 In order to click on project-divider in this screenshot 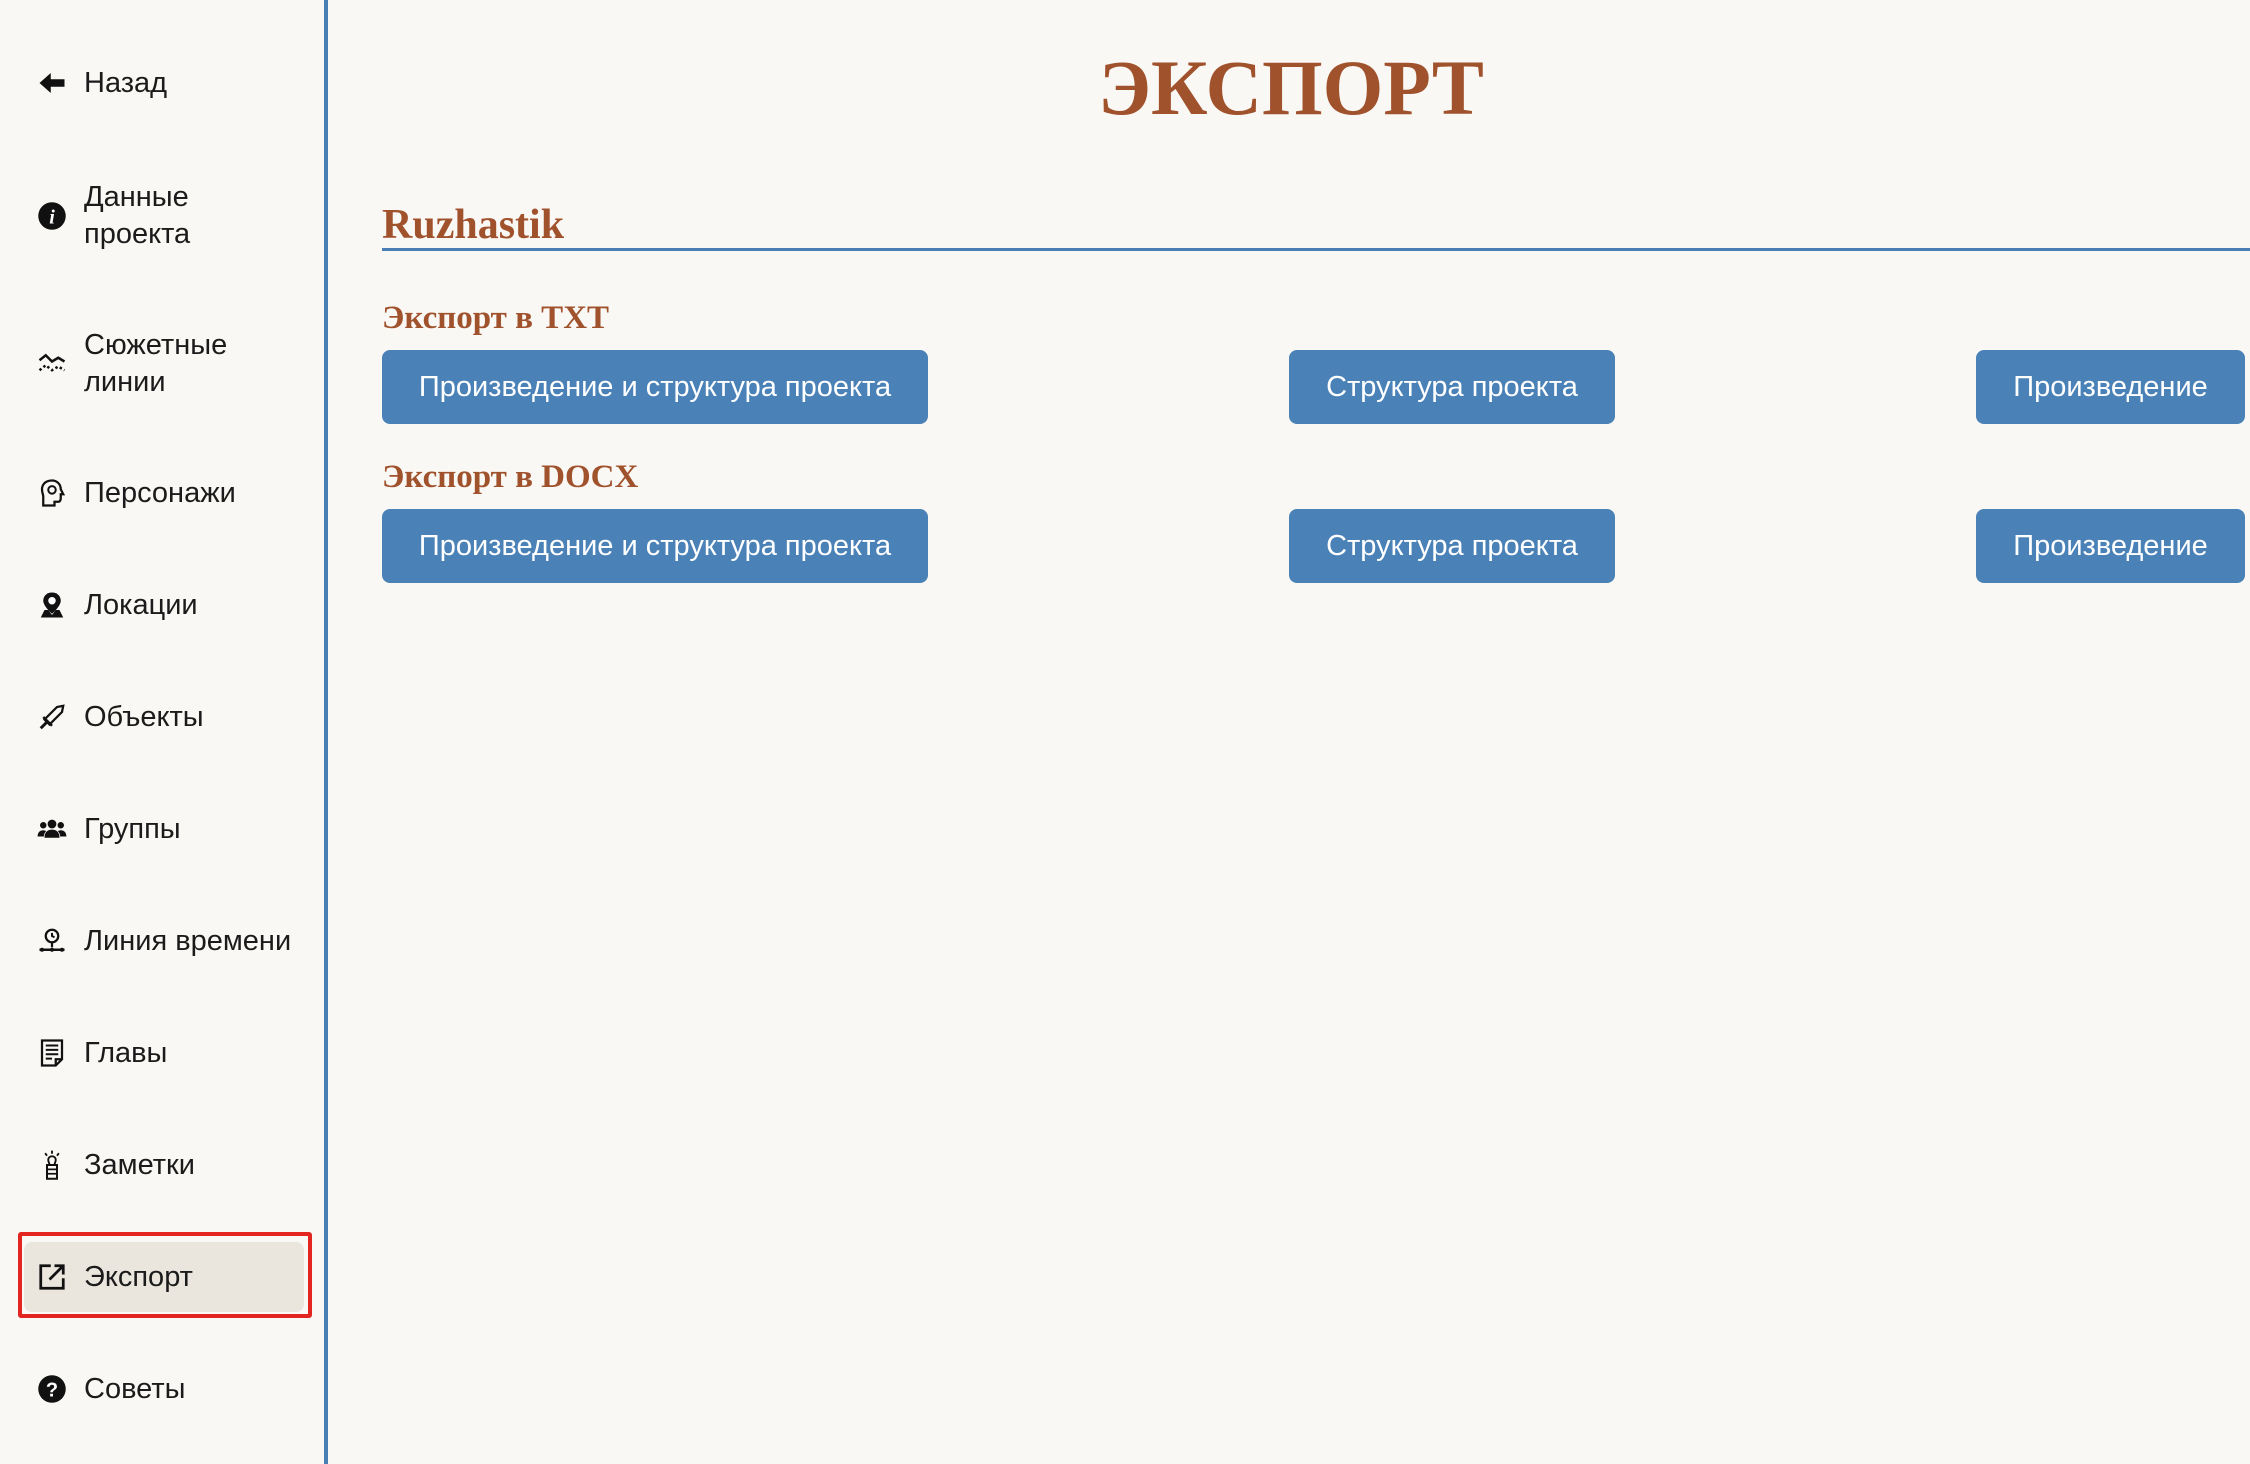, I will do `click(1316, 249)`.